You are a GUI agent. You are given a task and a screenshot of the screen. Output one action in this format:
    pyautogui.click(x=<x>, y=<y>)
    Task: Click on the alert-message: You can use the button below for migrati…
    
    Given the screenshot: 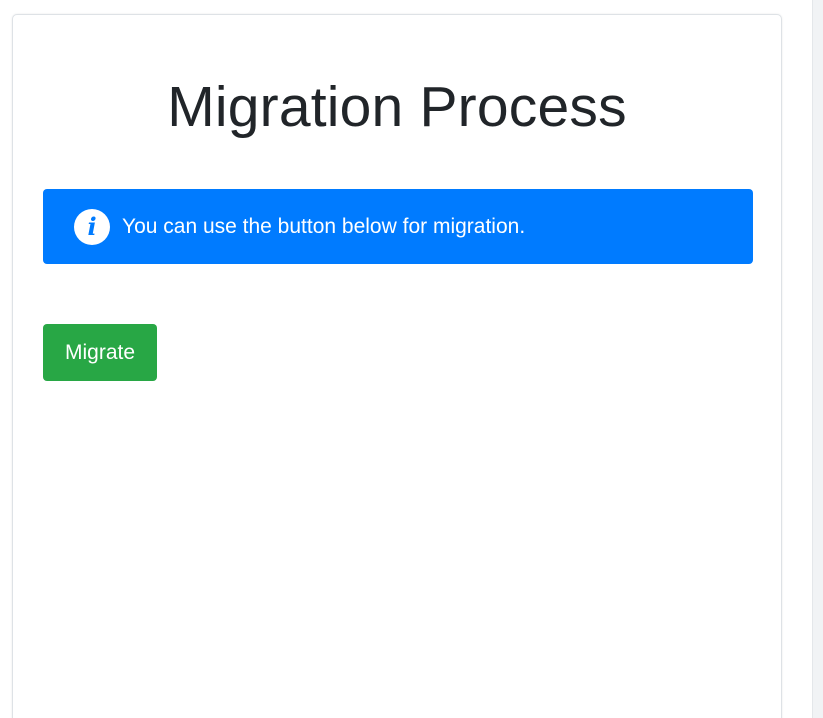 What is the action you would take?
    pyautogui.click(x=324, y=226)
    